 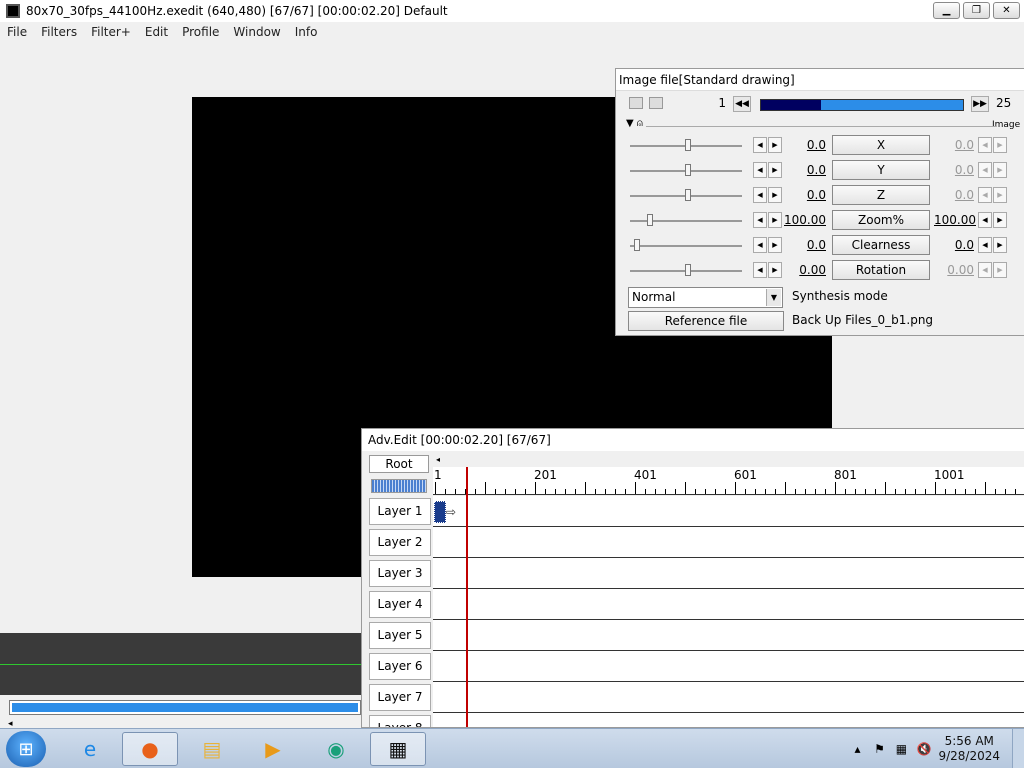 I want to click on menu-filters: Filters, so click(x=59, y=32).